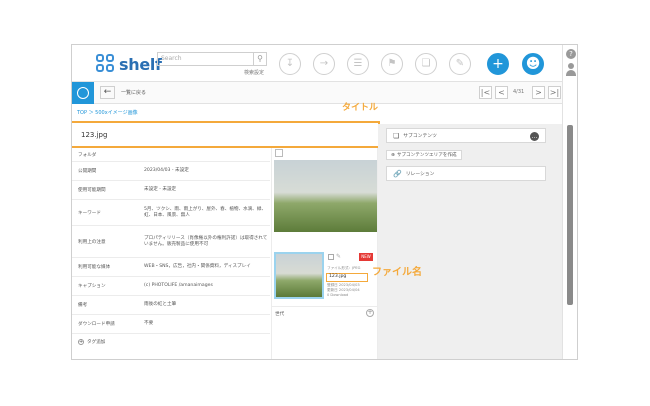  What do you see at coordinates (140, 64) in the screenshot?
I see `logo-text: shelf` at bounding box center [140, 64].